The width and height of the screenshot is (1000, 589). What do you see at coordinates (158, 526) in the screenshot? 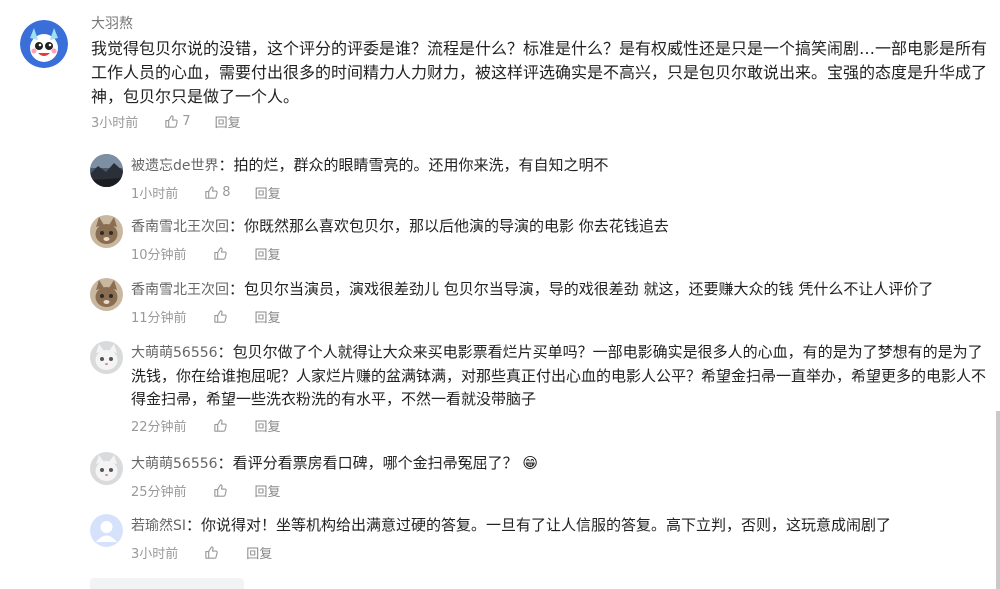
I see `reply-author: 若瑜然SI` at bounding box center [158, 526].